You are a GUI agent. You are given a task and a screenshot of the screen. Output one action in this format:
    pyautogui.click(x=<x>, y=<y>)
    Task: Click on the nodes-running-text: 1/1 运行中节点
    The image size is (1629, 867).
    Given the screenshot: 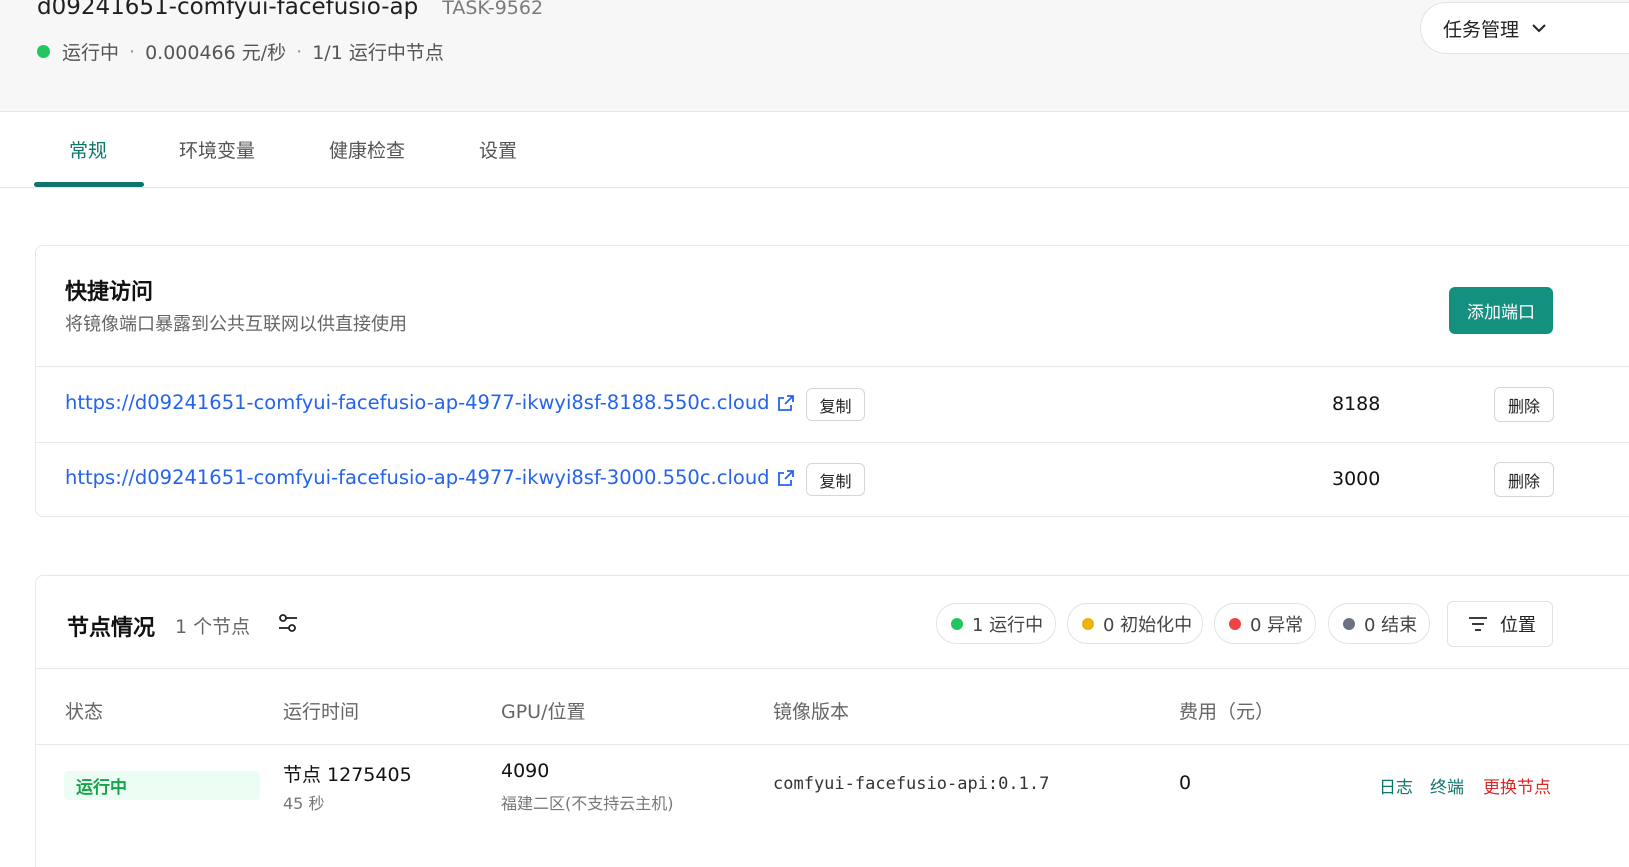 What is the action you would take?
    pyautogui.click(x=378, y=53)
    